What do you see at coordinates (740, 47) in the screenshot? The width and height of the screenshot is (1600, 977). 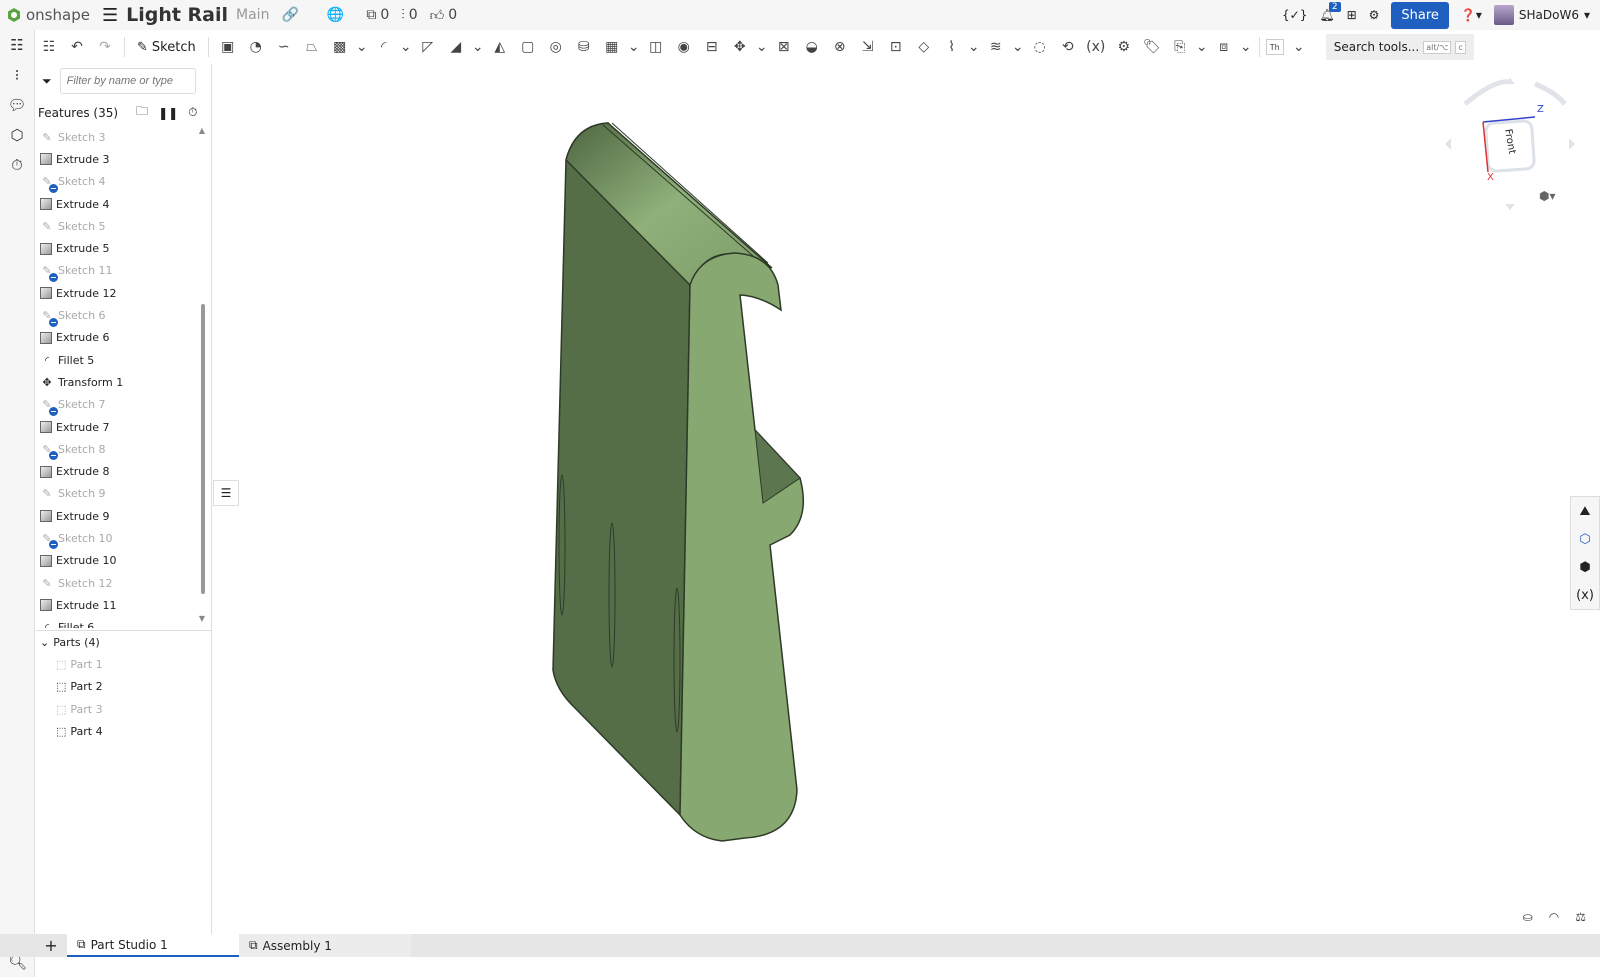 I see `transform-tool-icon: ✥` at bounding box center [740, 47].